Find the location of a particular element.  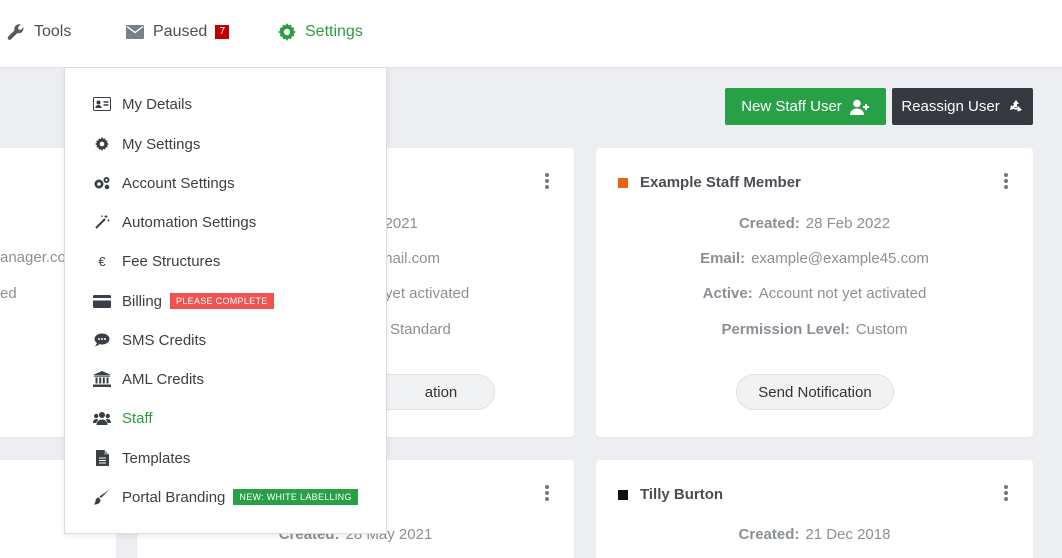

menu-item-account-settings: Account Settings is located at coordinates (164, 183).